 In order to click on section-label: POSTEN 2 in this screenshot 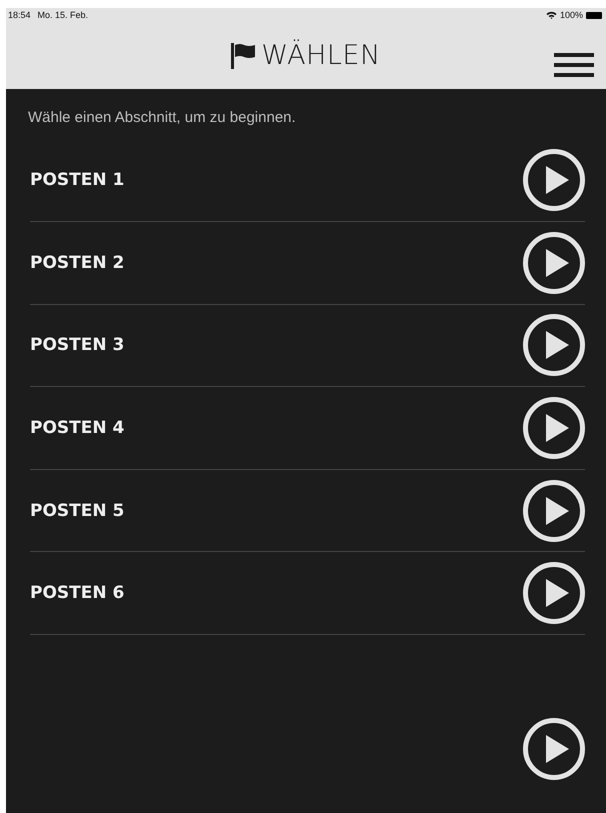, I will do `click(77, 262)`.